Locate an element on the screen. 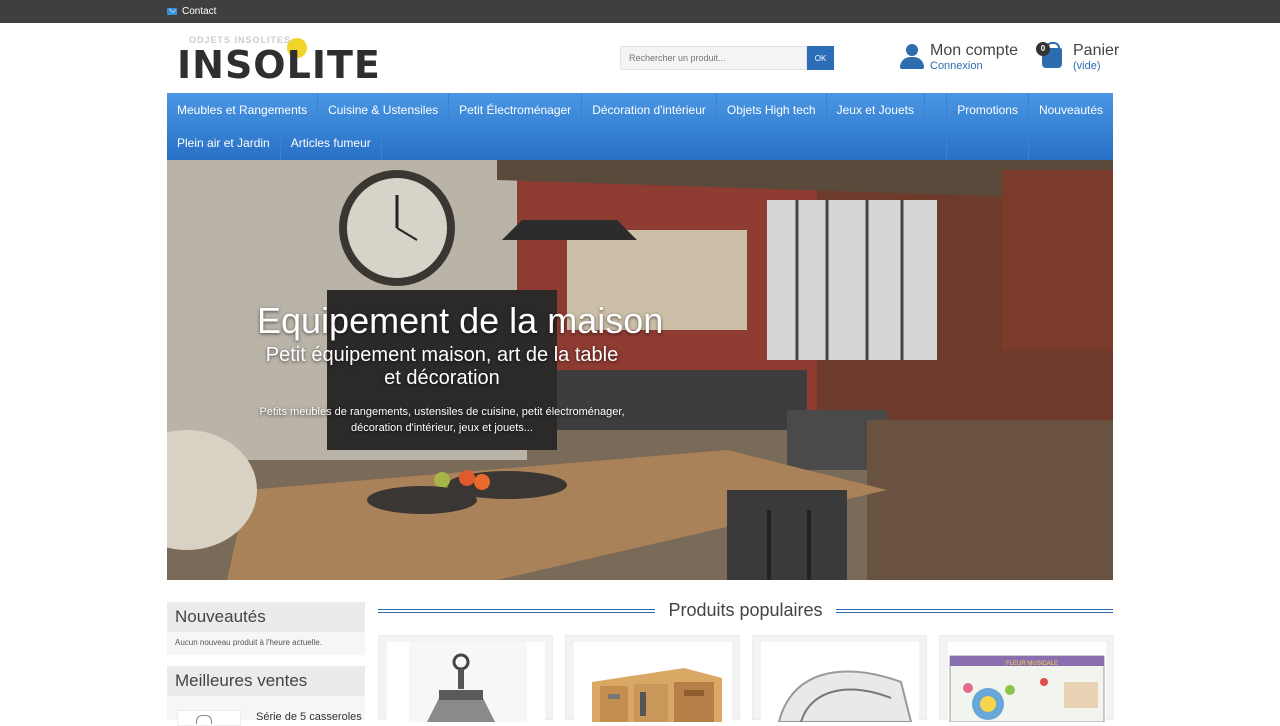 This screenshot has width=1280, height=726. logo-text: INSOLITE is located at coordinates (279, 65).